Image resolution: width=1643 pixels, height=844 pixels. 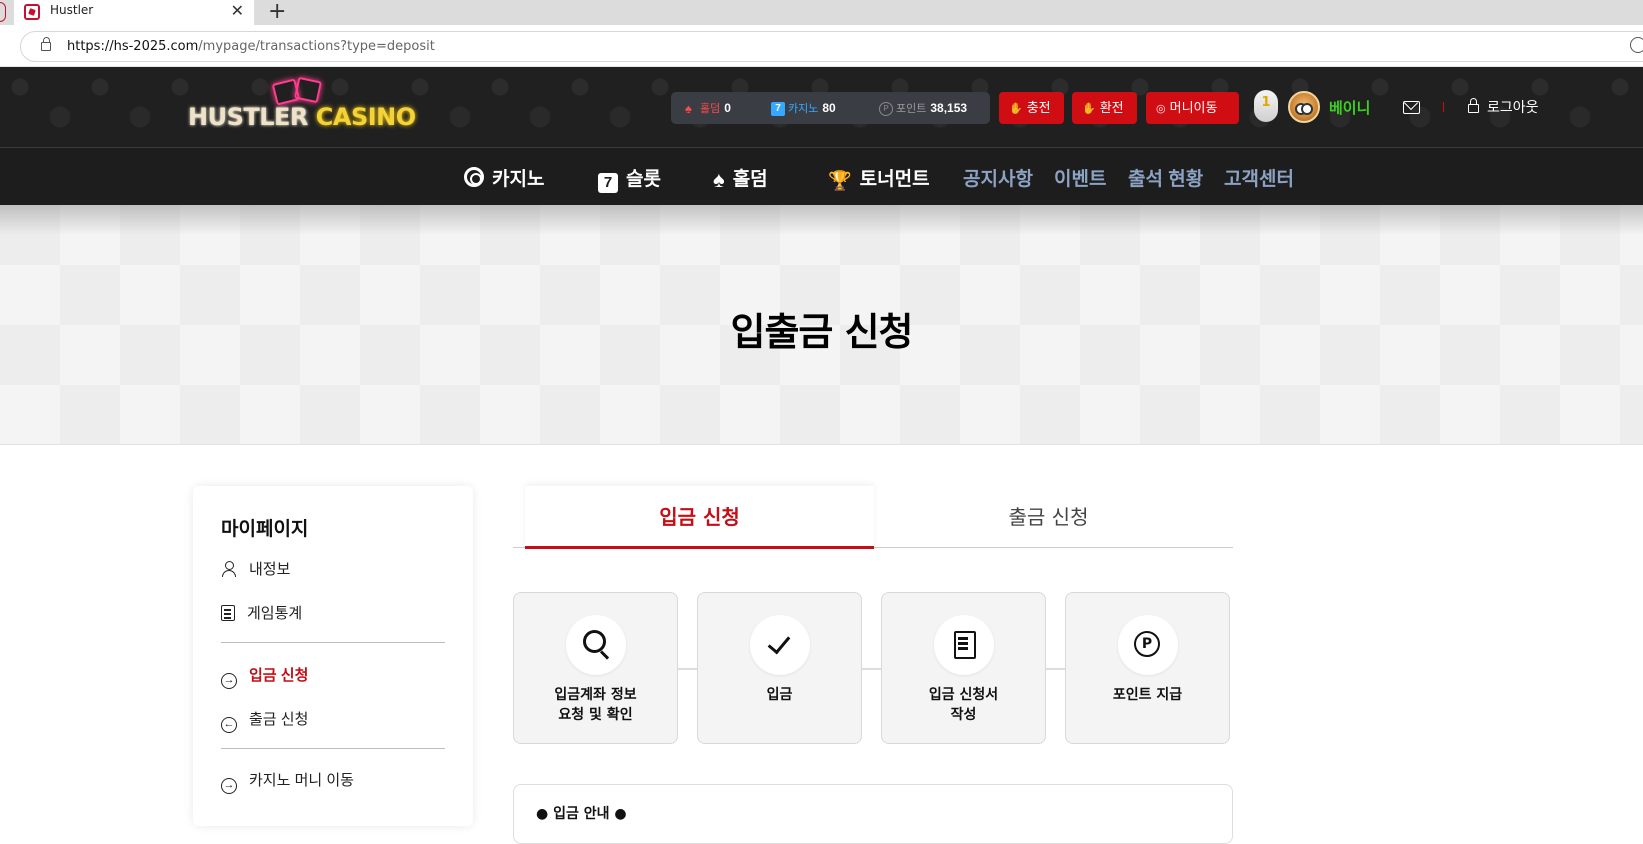 What do you see at coordinates (581, 814) in the screenshot?
I see `info-title: ● 입금 안내 ●` at bounding box center [581, 814].